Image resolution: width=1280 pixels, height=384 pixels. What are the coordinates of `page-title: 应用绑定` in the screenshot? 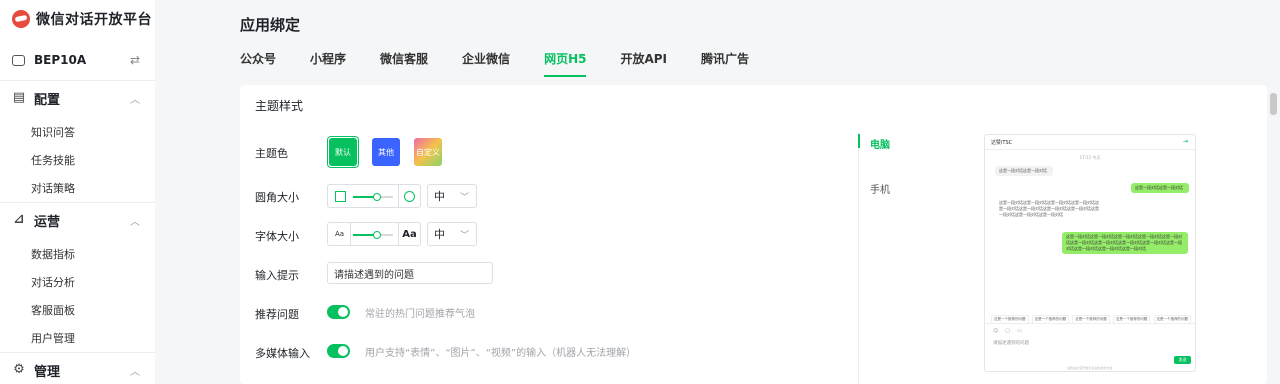 It's located at (270, 25).